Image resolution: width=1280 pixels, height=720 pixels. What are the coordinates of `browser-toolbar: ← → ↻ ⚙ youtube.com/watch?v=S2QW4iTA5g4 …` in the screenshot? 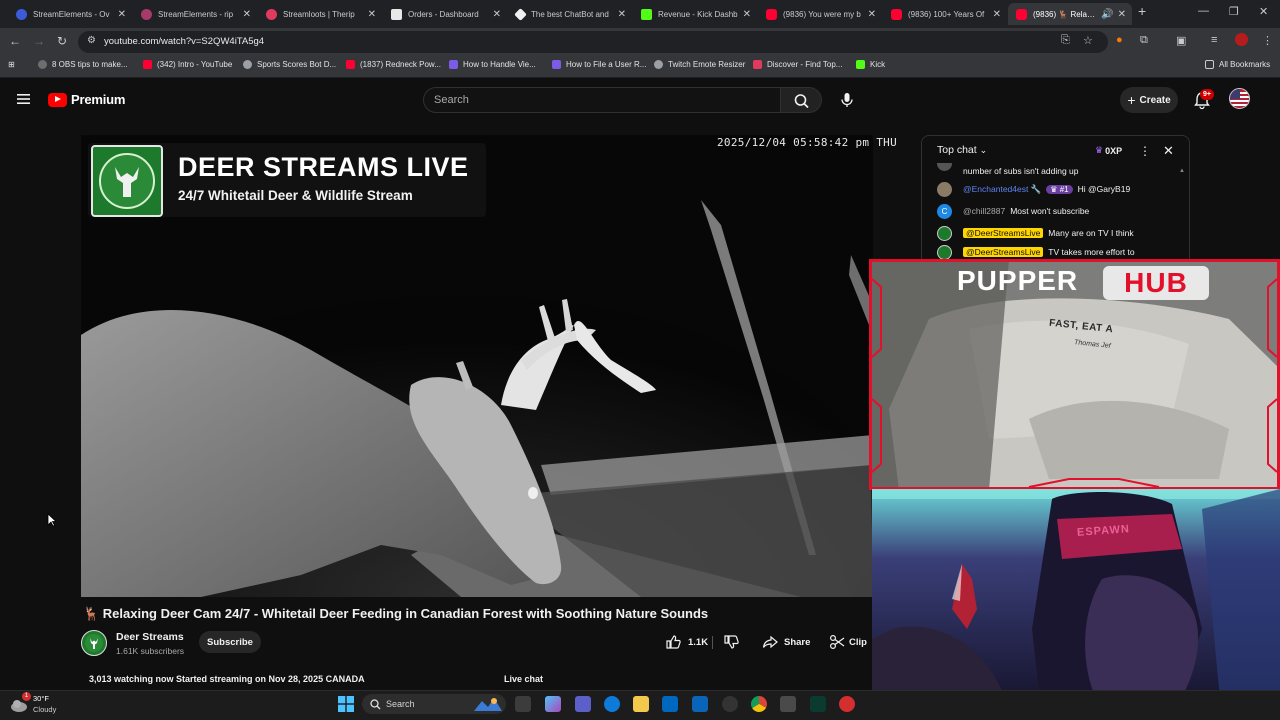 It's located at (640, 42).